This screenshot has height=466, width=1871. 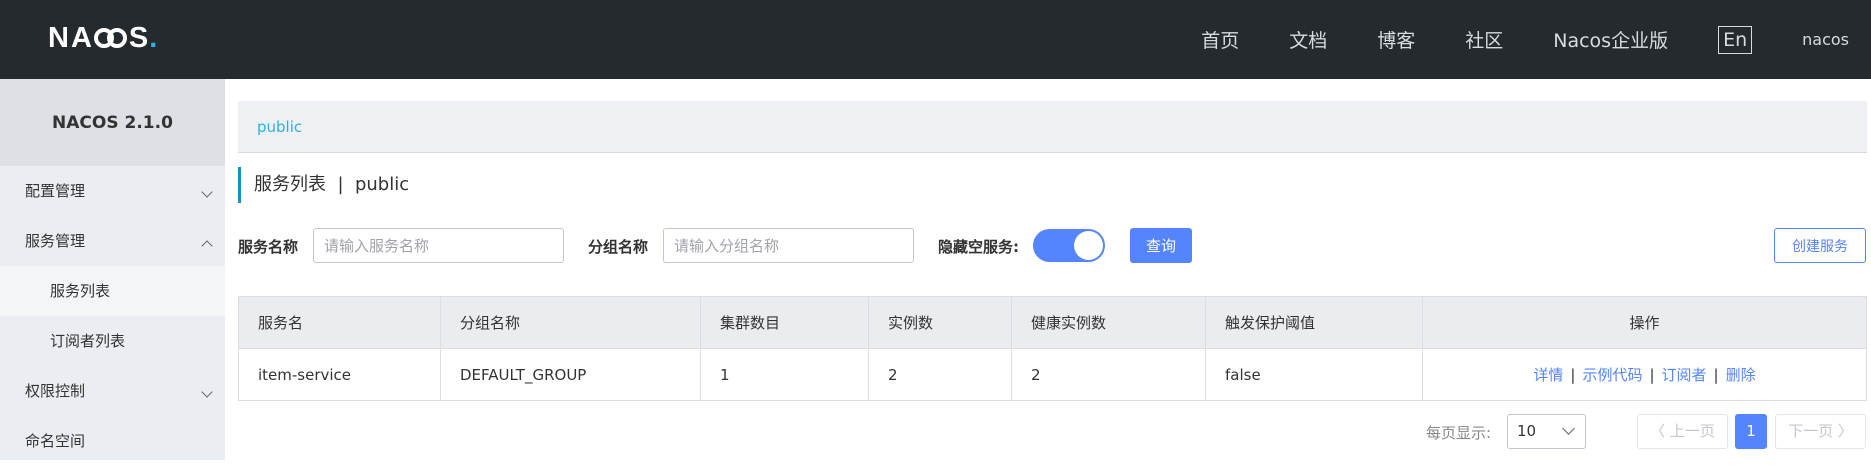 What do you see at coordinates (1644, 322) in the screenshot?
I see `column-header: 操作` at bounding box center [1644, 322].